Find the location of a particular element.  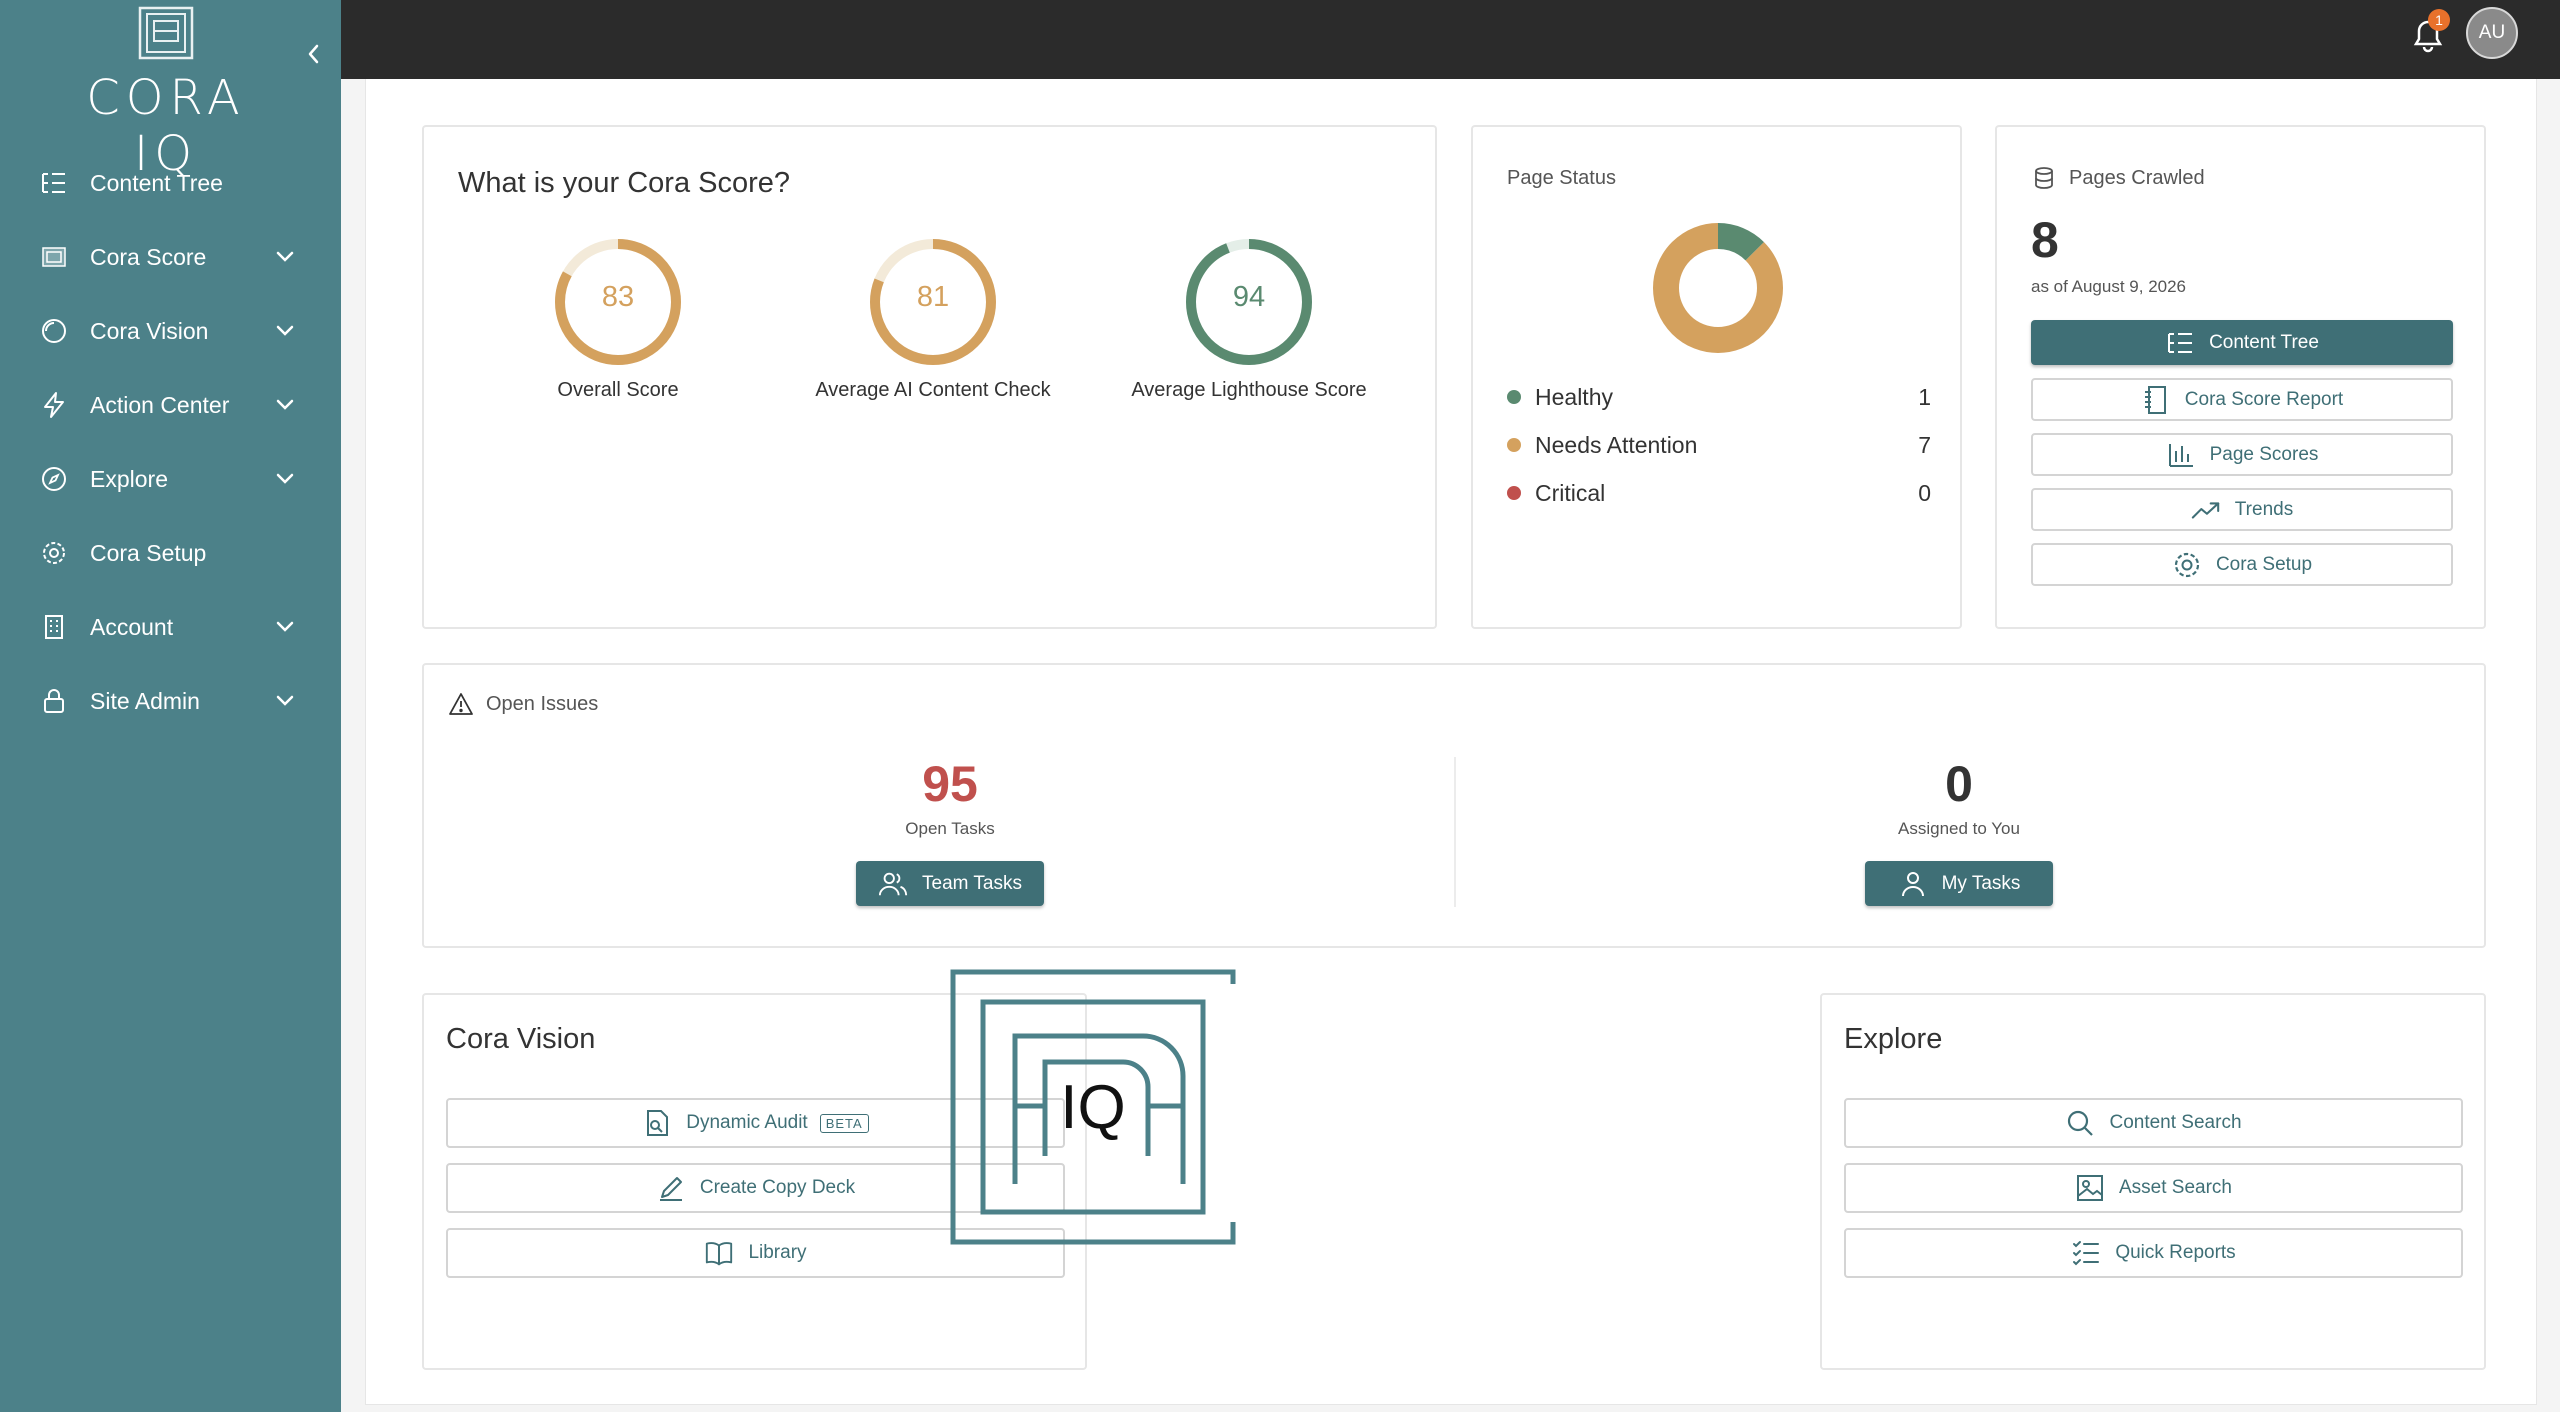

search-icon is located at coordinates (2080, 1123).